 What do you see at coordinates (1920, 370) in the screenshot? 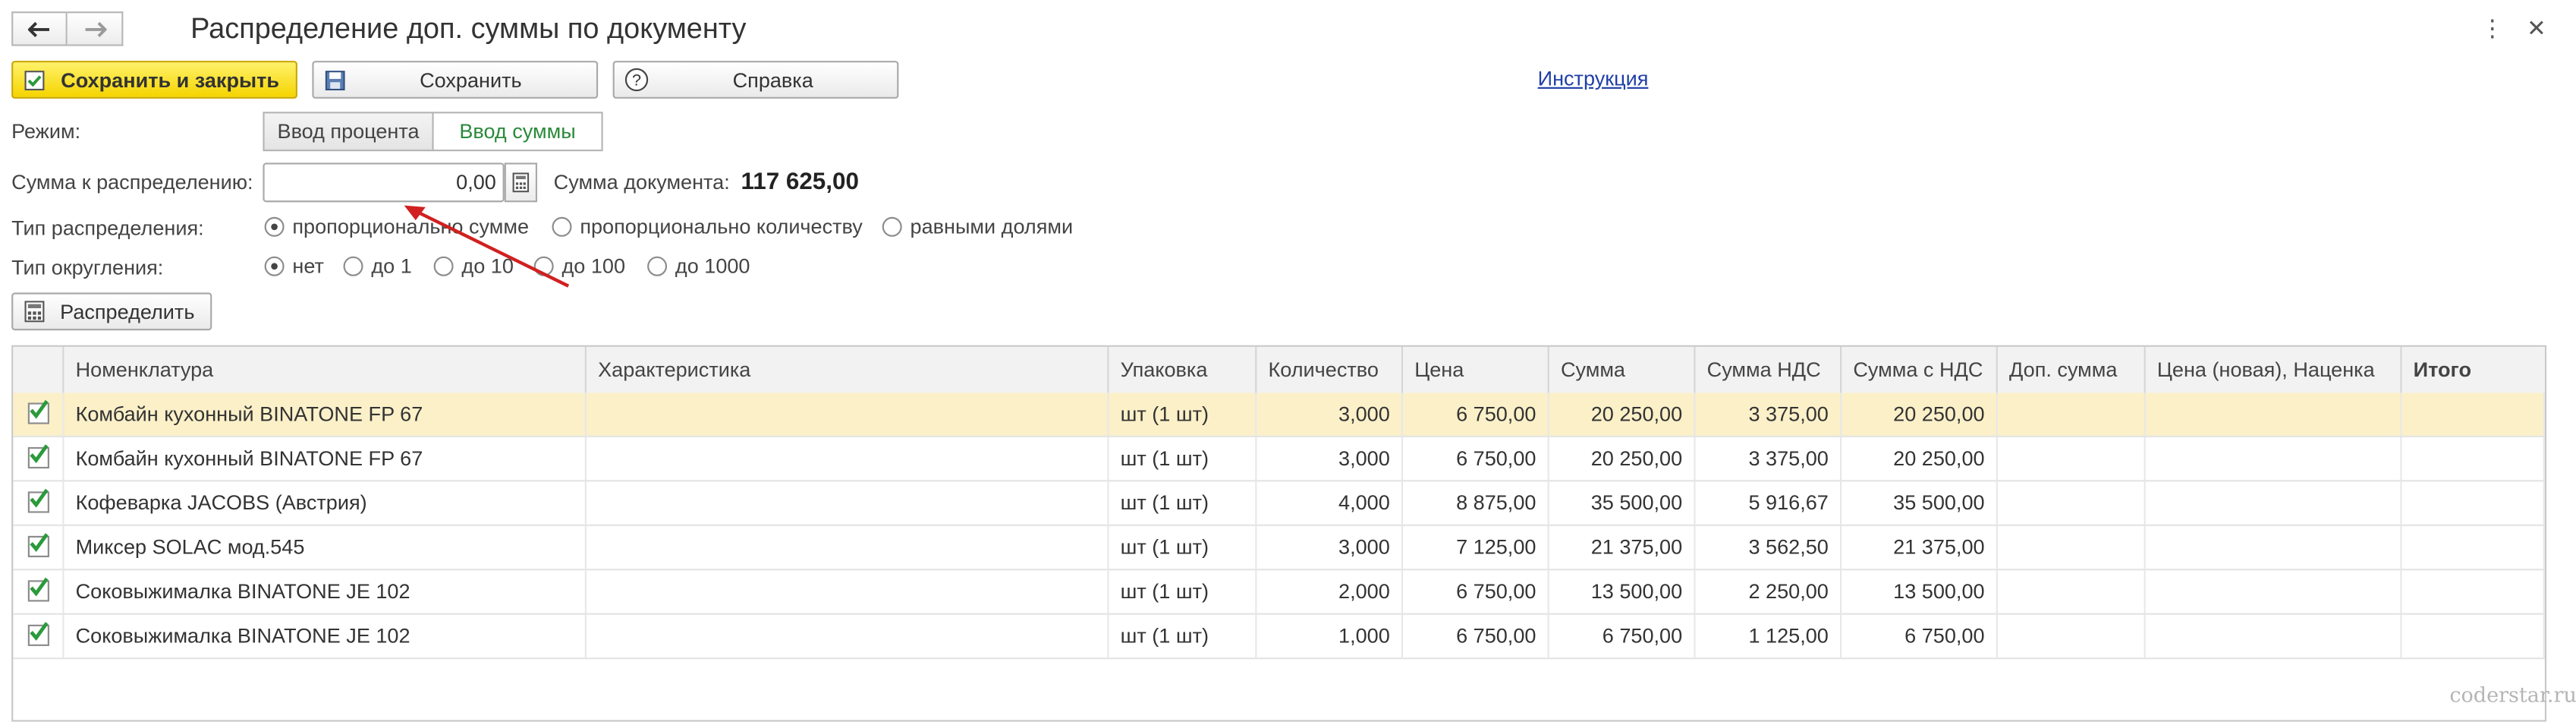
I see `header-sum-with-vat: Сумма с НДС` at bounding box center [1920, 370].